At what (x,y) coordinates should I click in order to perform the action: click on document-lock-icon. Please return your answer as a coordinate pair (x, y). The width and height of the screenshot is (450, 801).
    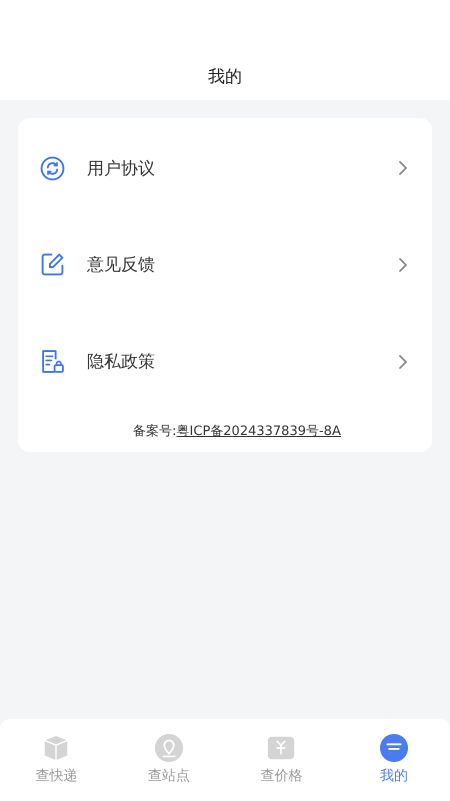
    Looking at the image, I should click on (52, 361).